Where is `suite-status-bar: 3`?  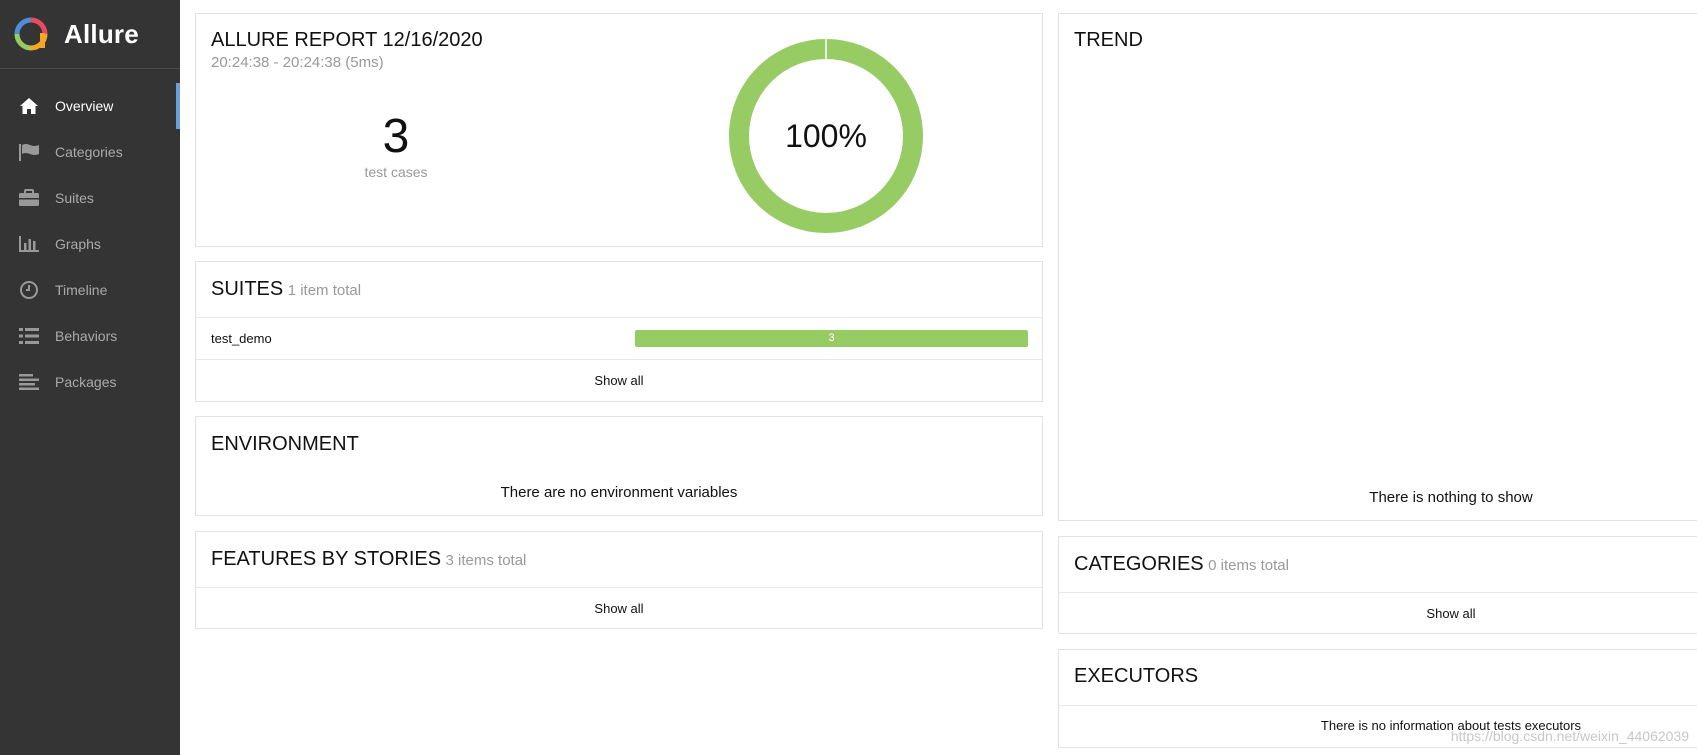
suite-status-bar: 3 is located at coordinates (831, 338).